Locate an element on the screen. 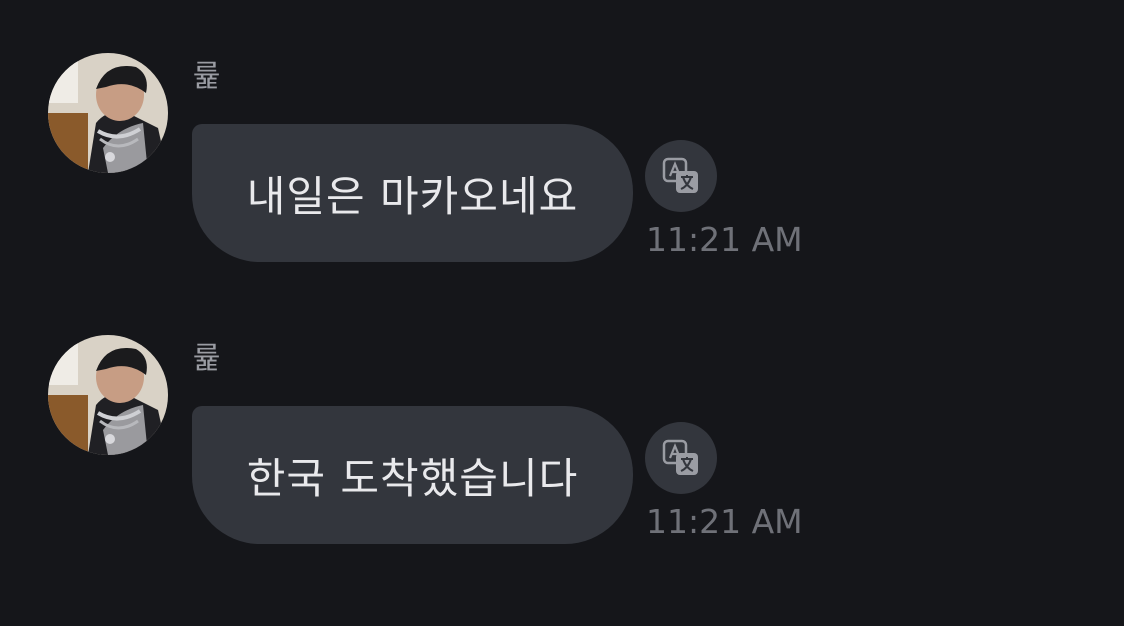 Image resolution: width=1124 pixels, height=626 pixels. message-bubble: 한국 도착했습니다 is located at coordinates (412, 475).